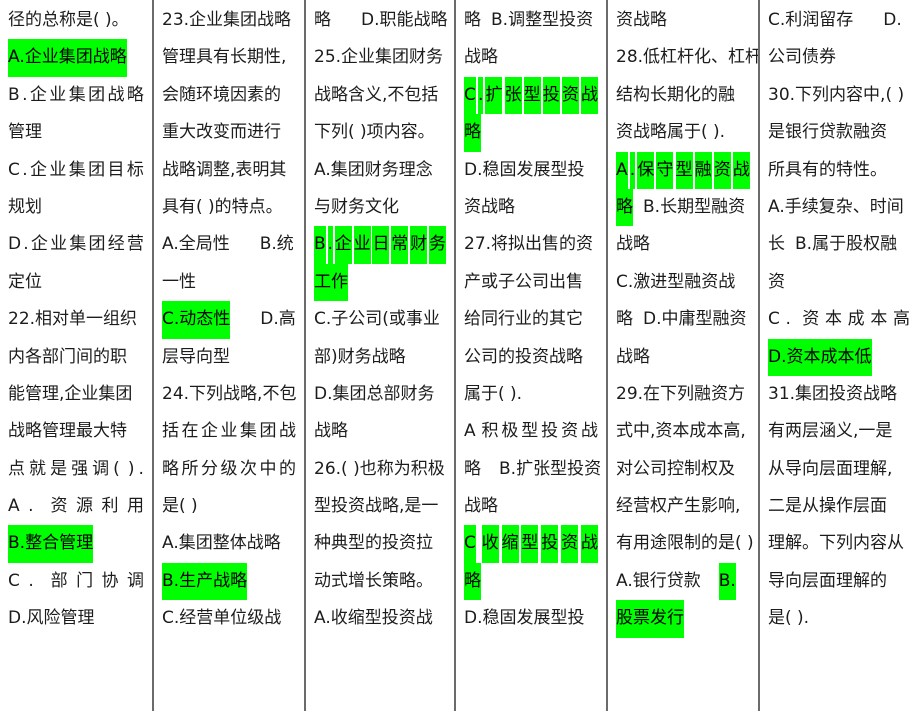 This screenshot has height=711, width=920. What do you see at coordinates (380, 618) in the screenshot?
I see `text-line: A.收缩型投资战` at bounding box center [380, 618].